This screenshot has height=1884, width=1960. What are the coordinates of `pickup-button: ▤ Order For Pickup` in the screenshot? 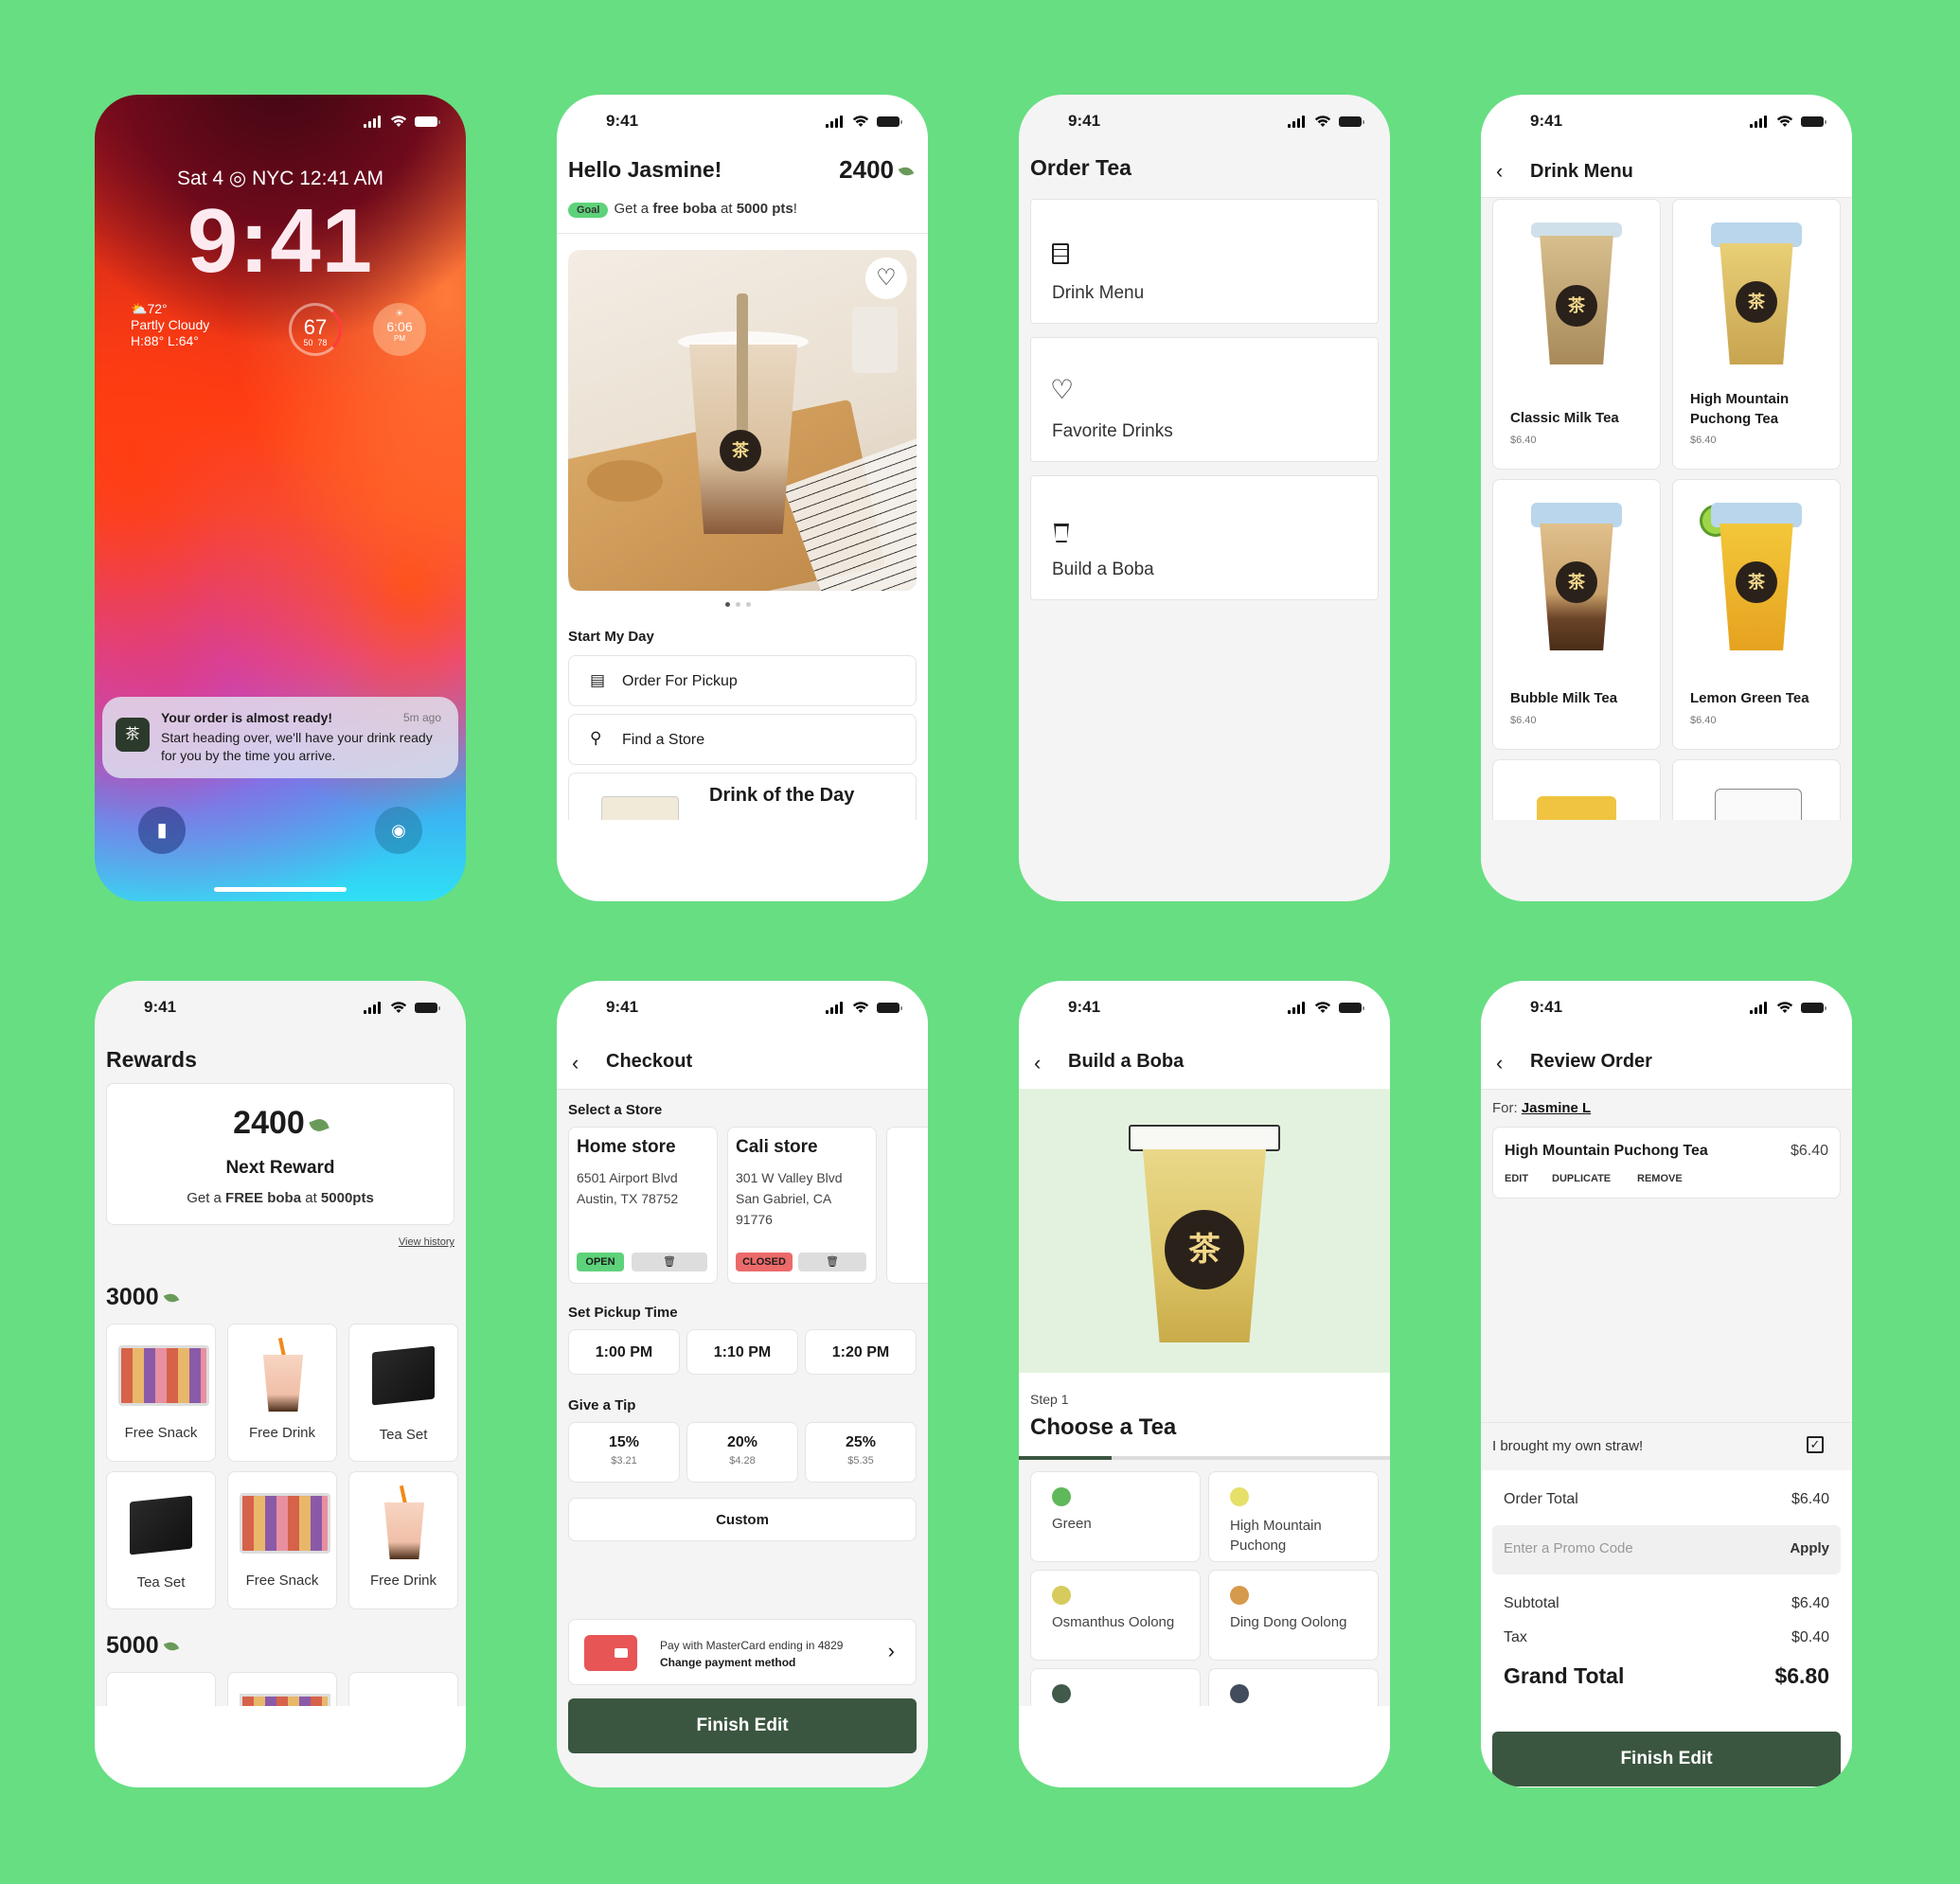 It's located at (742, 681).